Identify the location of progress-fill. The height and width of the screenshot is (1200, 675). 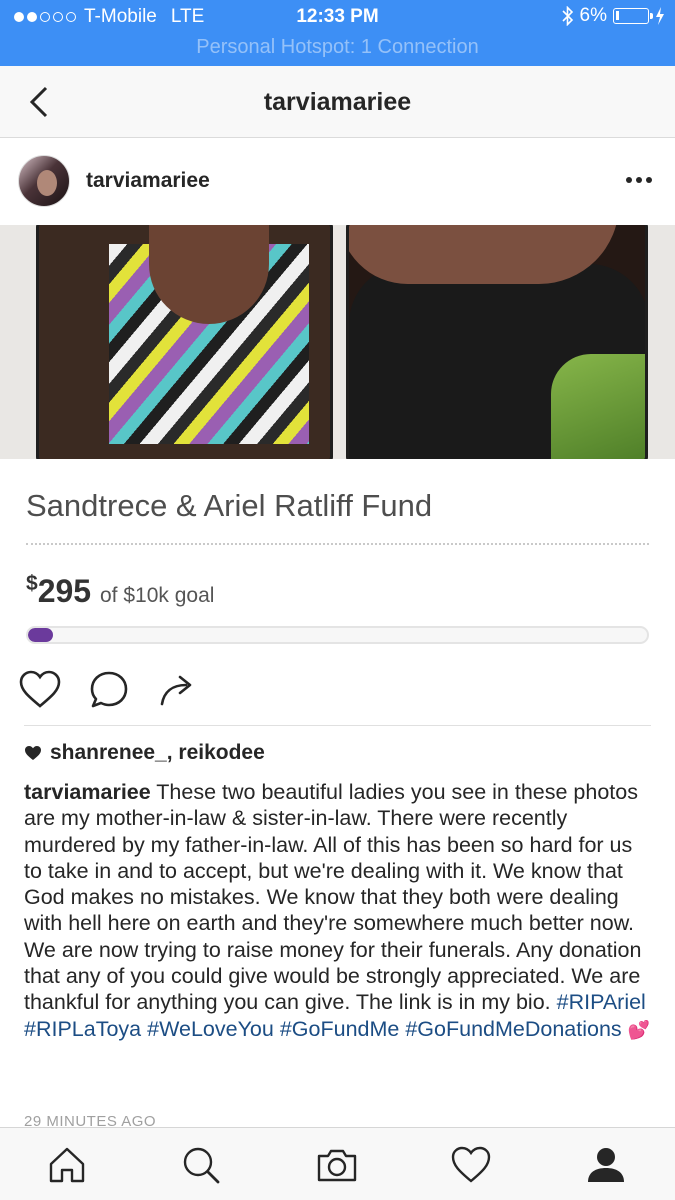
(40, 635).